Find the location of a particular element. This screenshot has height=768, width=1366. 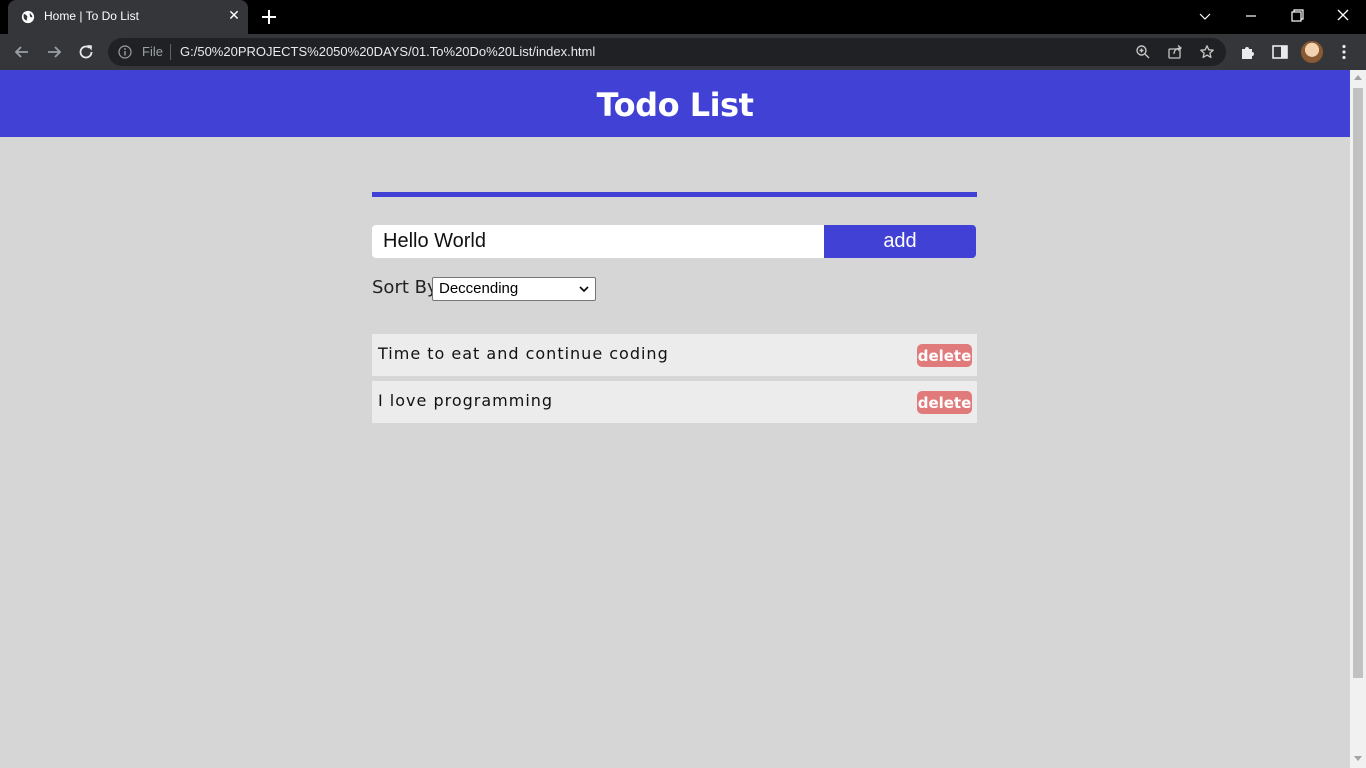

vertical-scrollbar is located at coordinates (1358, 419).